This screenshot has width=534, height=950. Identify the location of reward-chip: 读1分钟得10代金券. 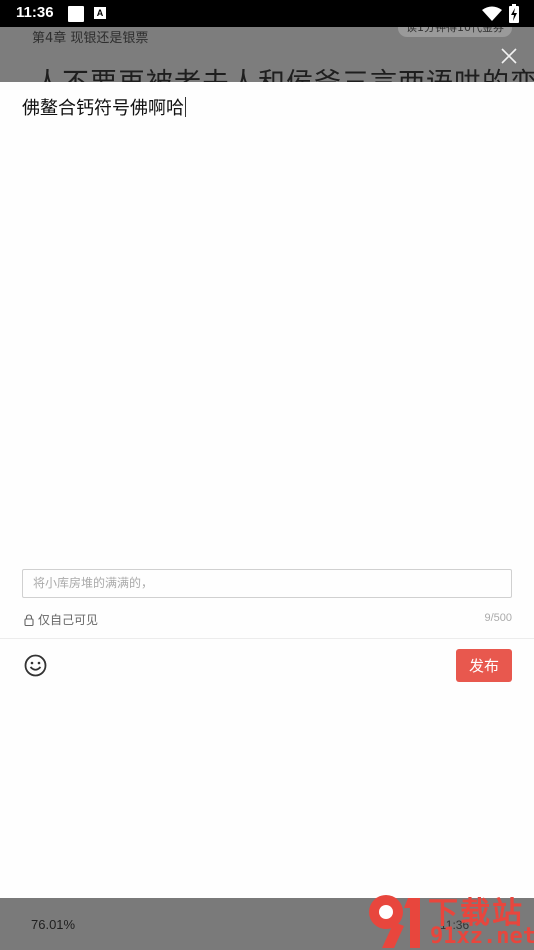
(455, 32).